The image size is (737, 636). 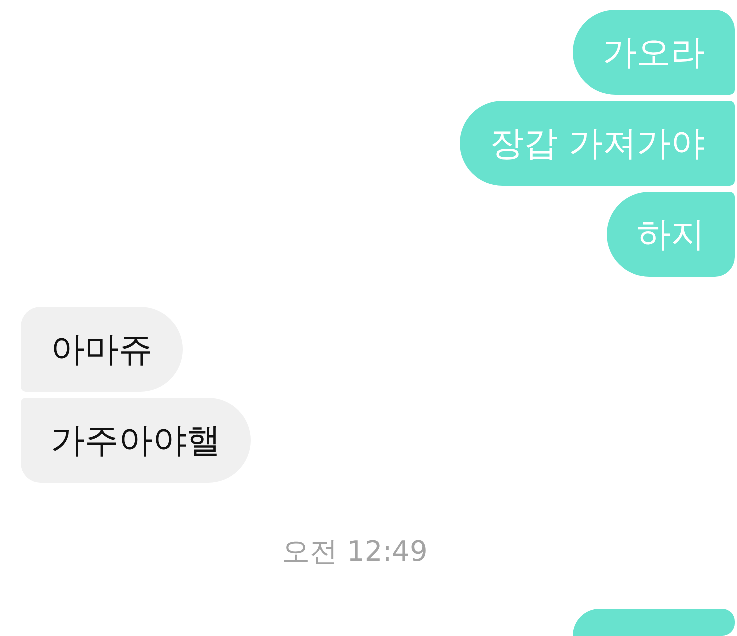 What do you see at coordinates (136, 440) in the screenshot?
I see `message-bubble: 가주아야핼` at bounding box center [136, 440].